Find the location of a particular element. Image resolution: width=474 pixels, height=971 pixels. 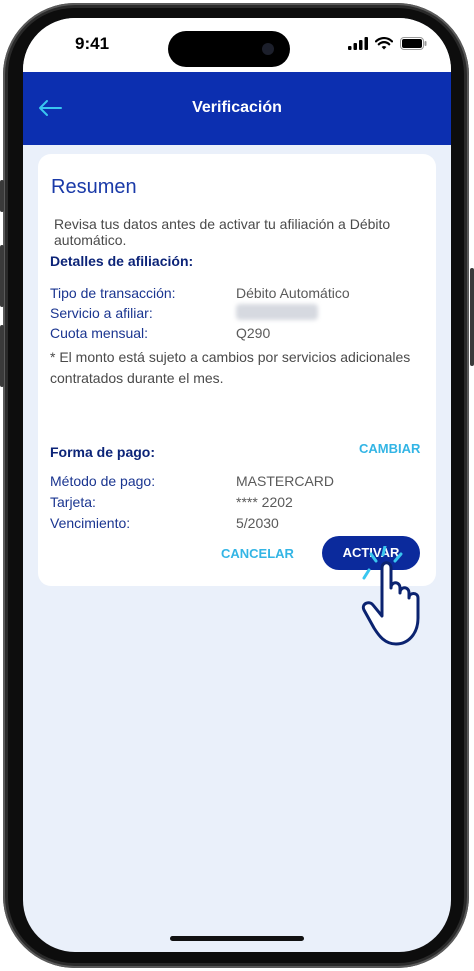

status-icons is located at coordinates (387, 43).